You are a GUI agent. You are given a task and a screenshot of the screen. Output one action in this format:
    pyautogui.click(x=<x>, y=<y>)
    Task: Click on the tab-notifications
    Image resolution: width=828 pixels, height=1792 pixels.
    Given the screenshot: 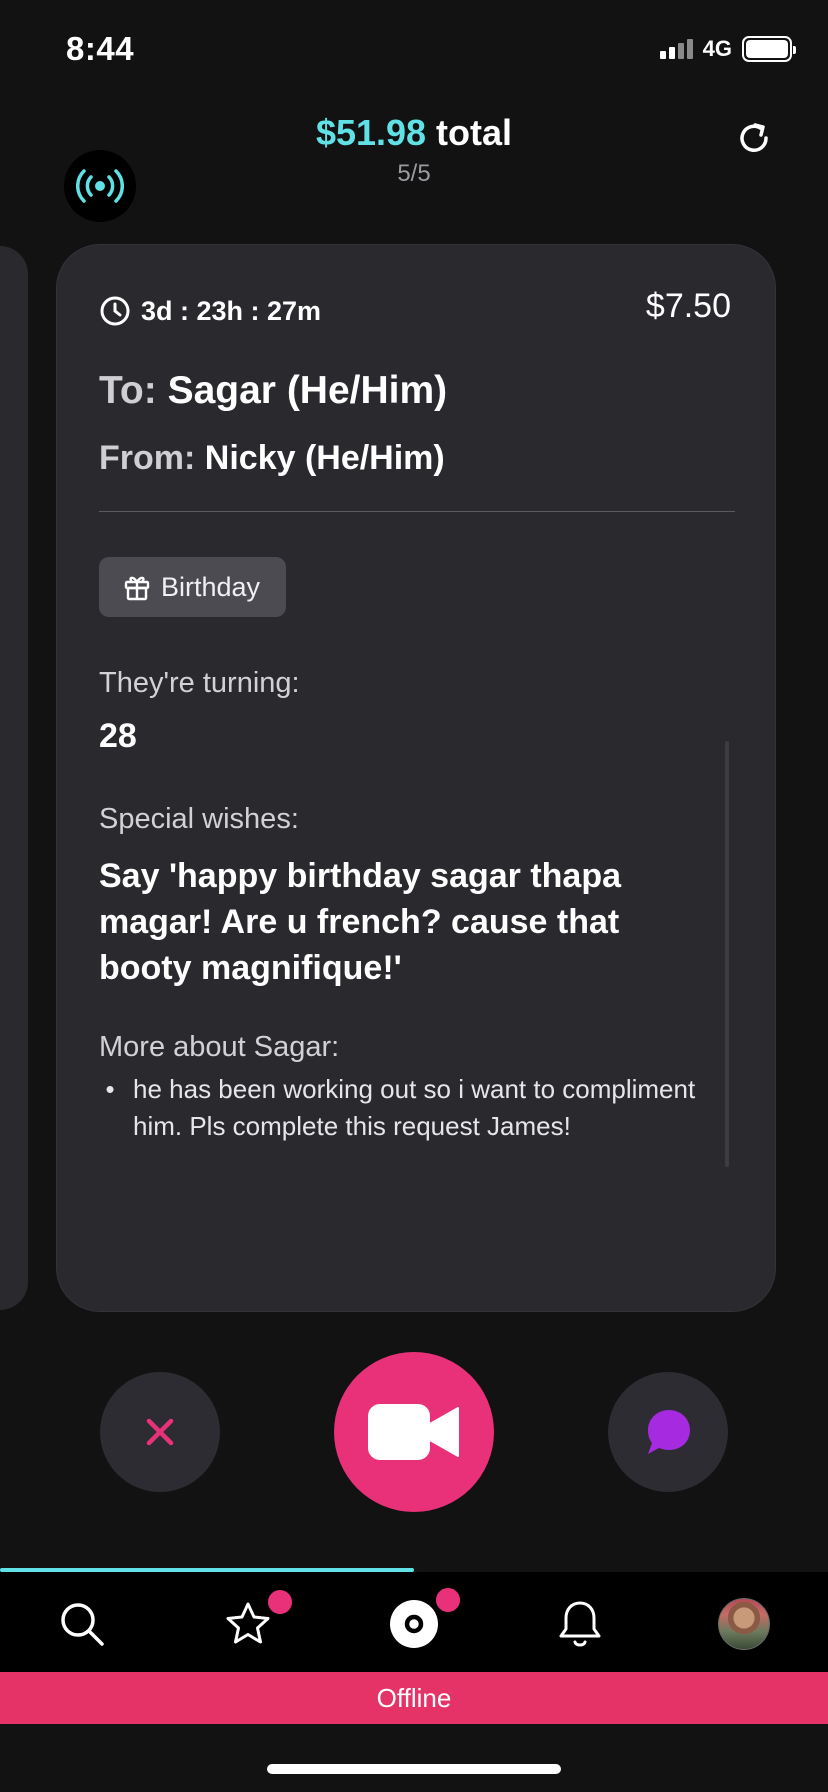 What is the action you would take?
    pyautogui.click(x=580, y=1624)
    